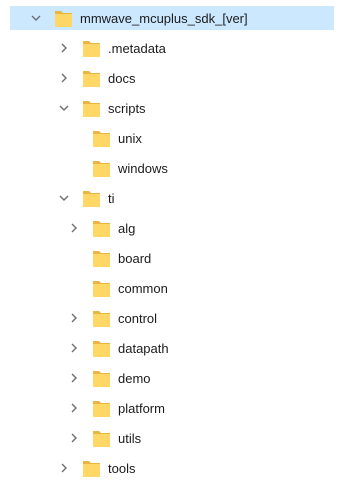 The image size is (344, 496). Describe the element at coordinates (172, 468) in the screenshot. I see `tree-item-tools: tools` at that location.